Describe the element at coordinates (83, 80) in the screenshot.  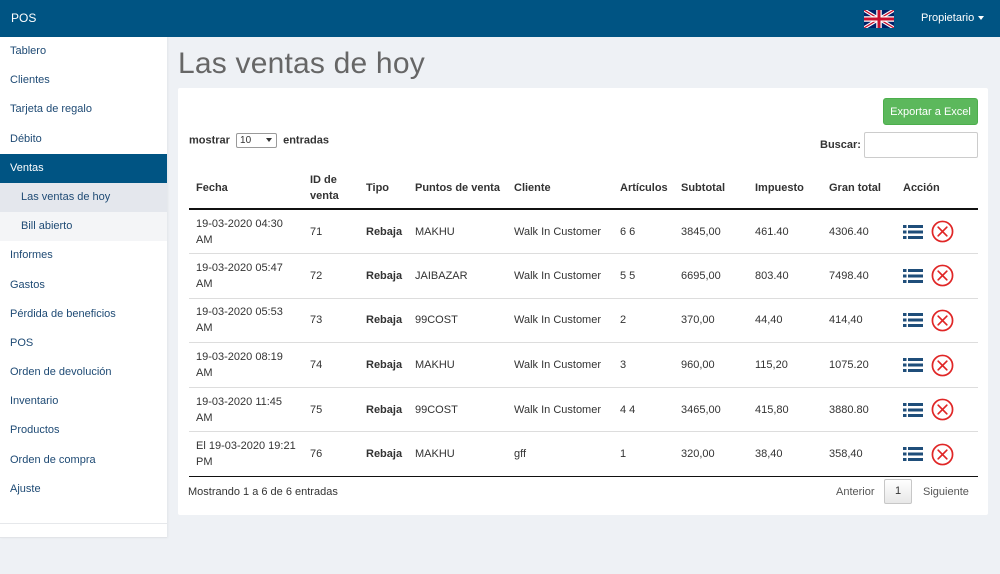
I see `sidebar-item-clientes: Clientes` at that location.